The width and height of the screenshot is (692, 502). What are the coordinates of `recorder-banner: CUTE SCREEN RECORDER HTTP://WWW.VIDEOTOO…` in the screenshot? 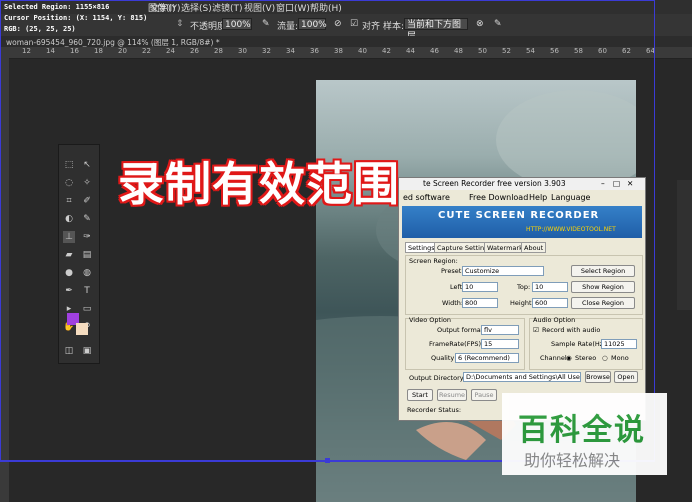 It's located at (522, 222).